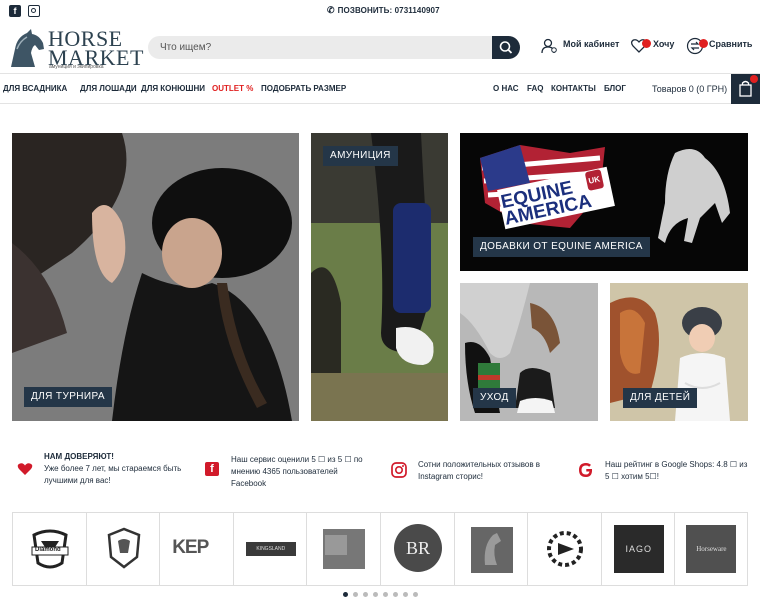  I want to click on nav-item-blog: БЛОГ, so click(615, 88).